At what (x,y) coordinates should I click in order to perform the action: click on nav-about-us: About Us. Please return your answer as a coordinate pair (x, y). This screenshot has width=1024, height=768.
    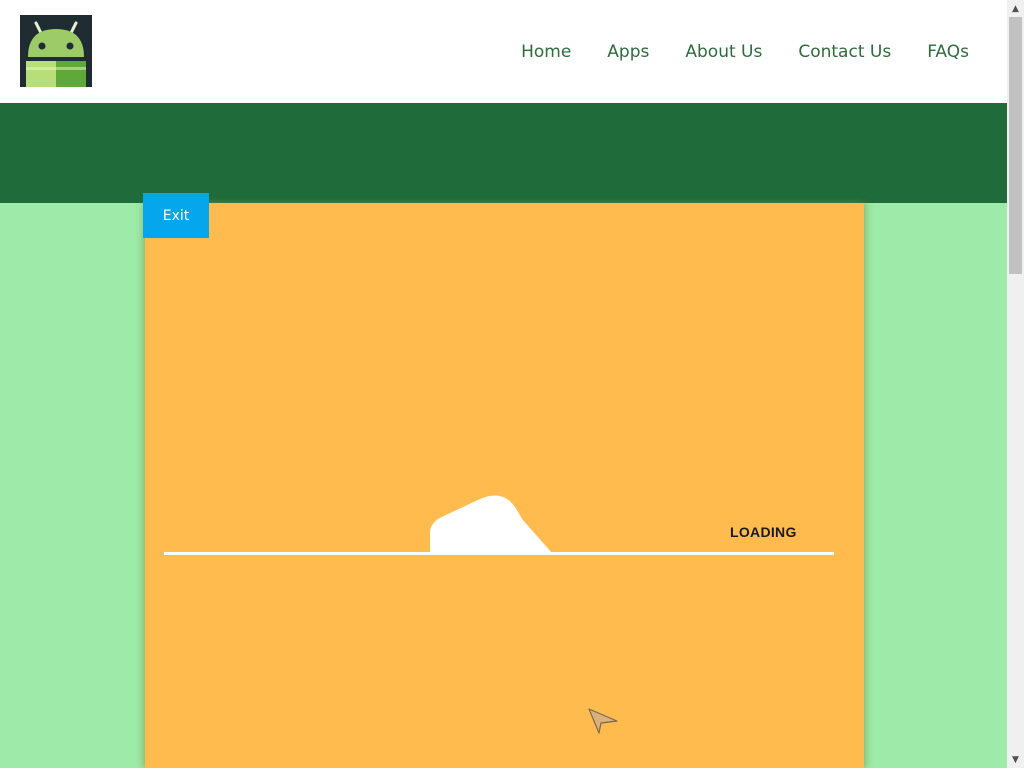
    Looking at the image, I should click on (723, 52).